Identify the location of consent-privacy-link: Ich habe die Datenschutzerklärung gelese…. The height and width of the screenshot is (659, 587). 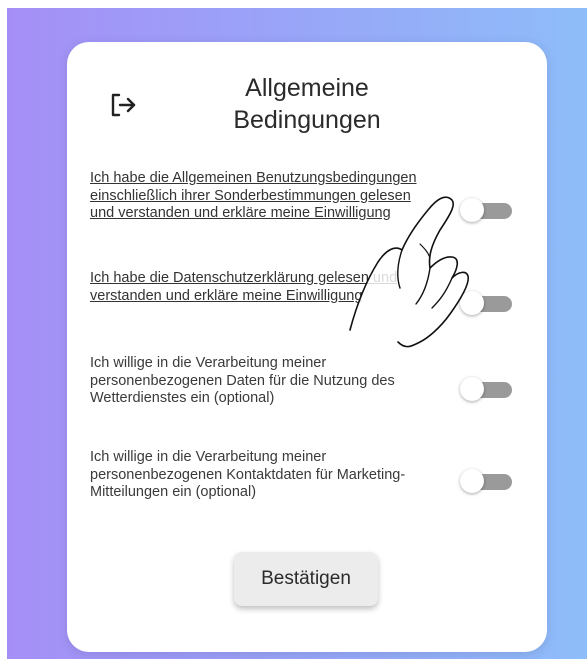
(262, 287).